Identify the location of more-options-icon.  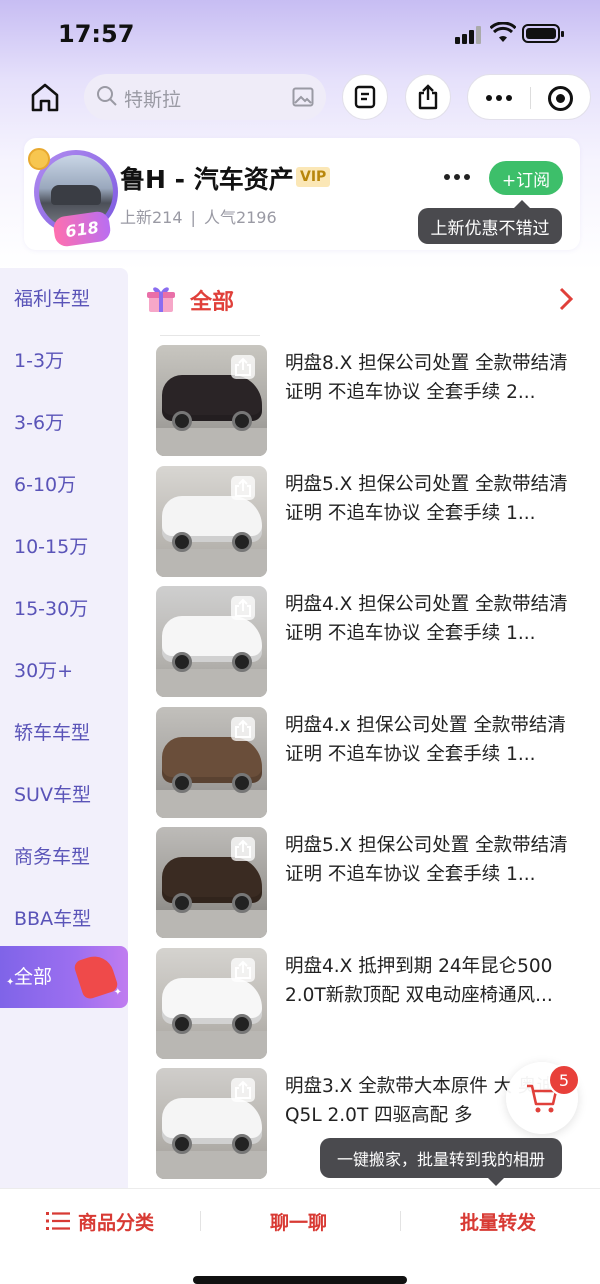
(500, 98).